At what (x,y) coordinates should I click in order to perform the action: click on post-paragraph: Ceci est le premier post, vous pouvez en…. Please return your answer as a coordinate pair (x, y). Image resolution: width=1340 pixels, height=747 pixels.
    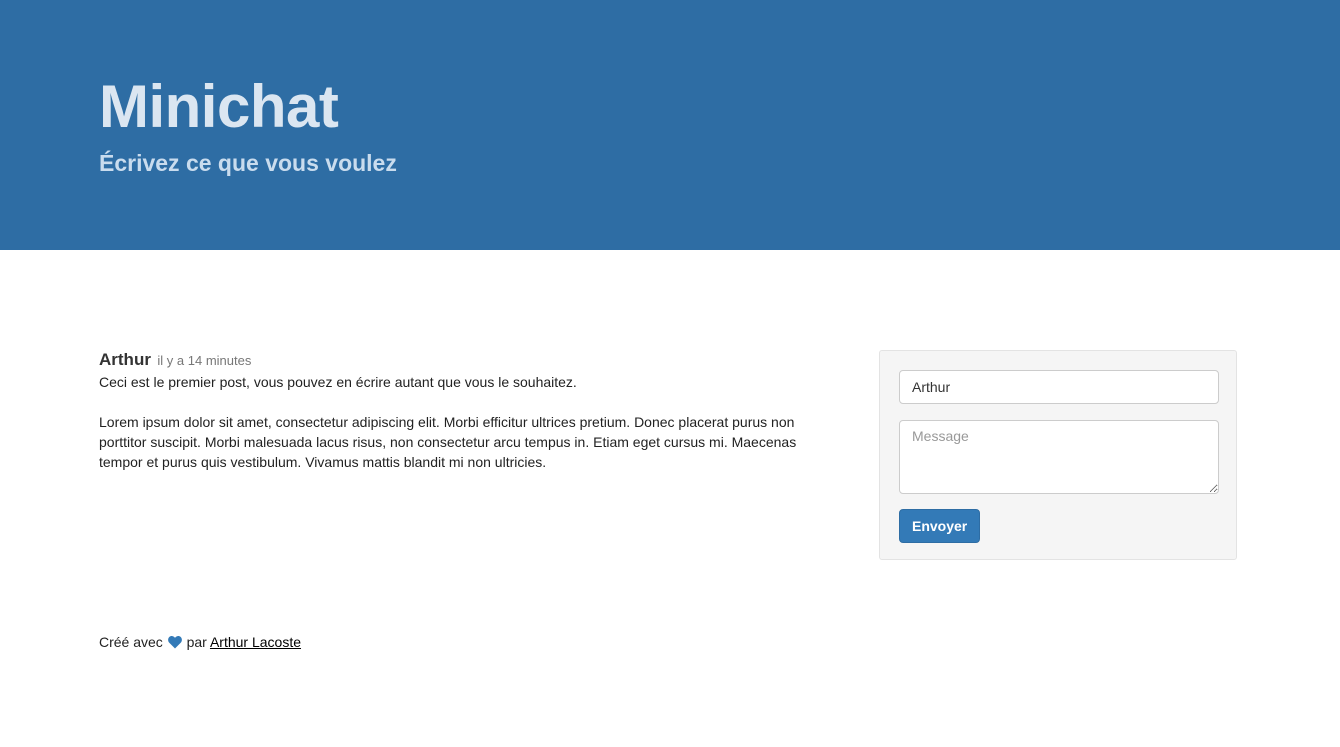
    Looking at the image, I should click on (338, 382).